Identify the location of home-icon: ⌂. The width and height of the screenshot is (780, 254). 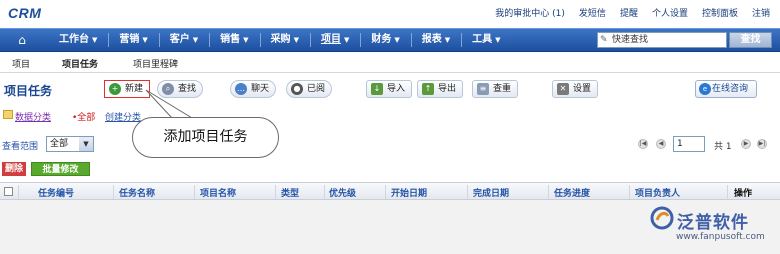
(22, 40).